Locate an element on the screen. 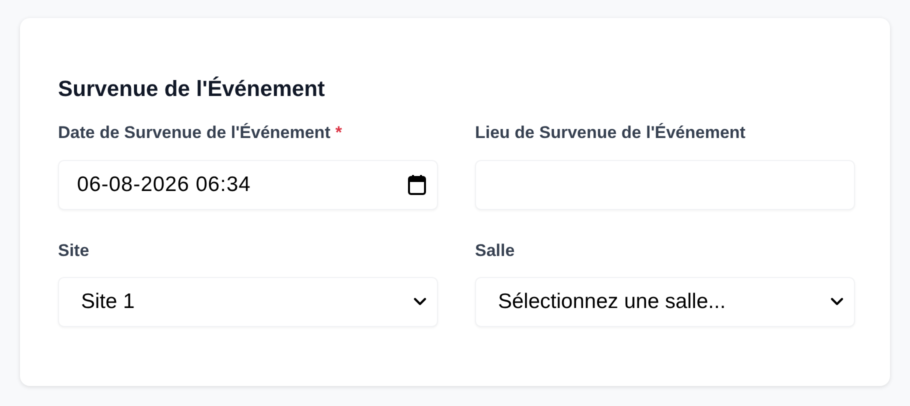  datetime-field: 06-08-2026 06:34 is located at coordinates (248, 185).